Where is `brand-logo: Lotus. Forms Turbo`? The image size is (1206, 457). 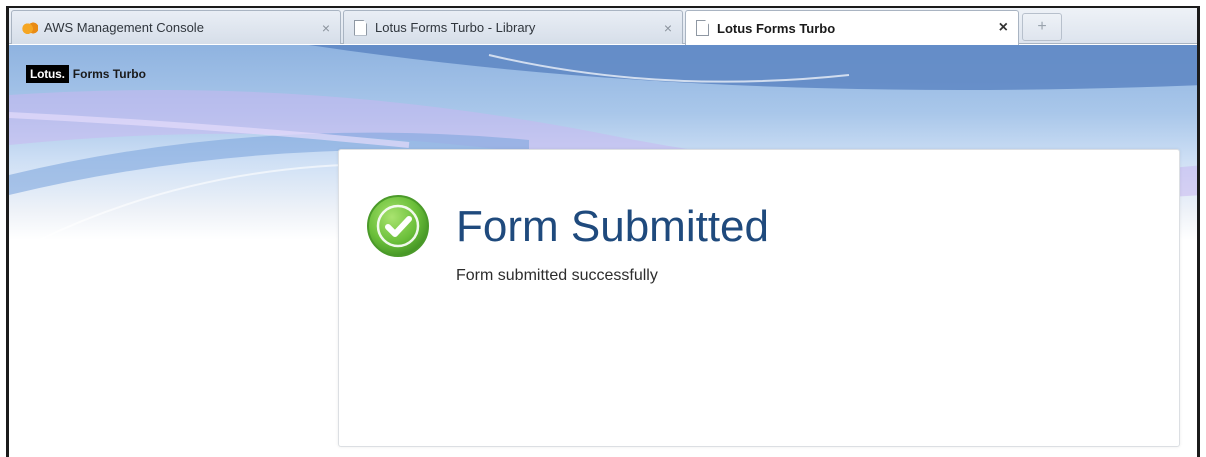
brand-logo: Lotus. Forms Turbo is located at coordinates (86, 74).